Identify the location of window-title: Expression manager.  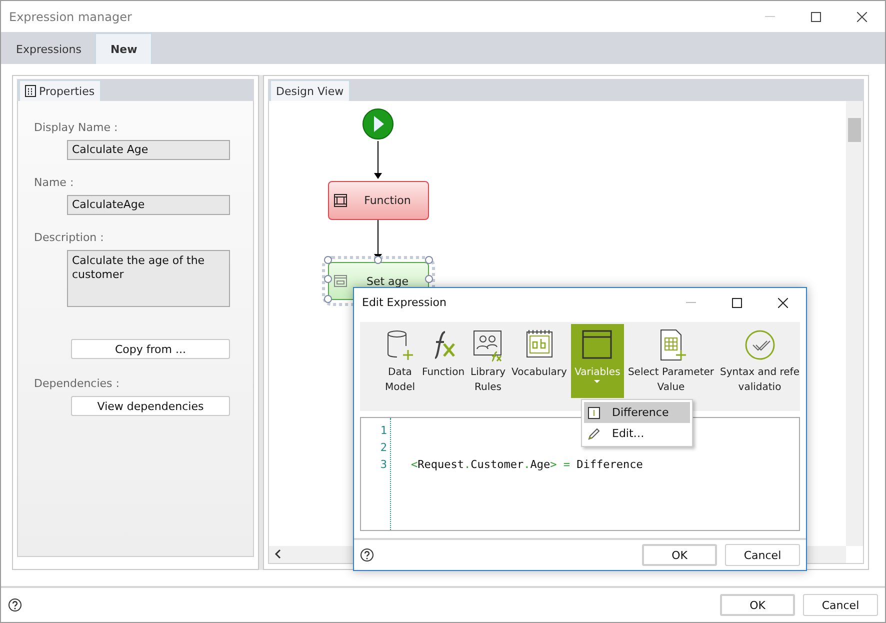
(71, 17).